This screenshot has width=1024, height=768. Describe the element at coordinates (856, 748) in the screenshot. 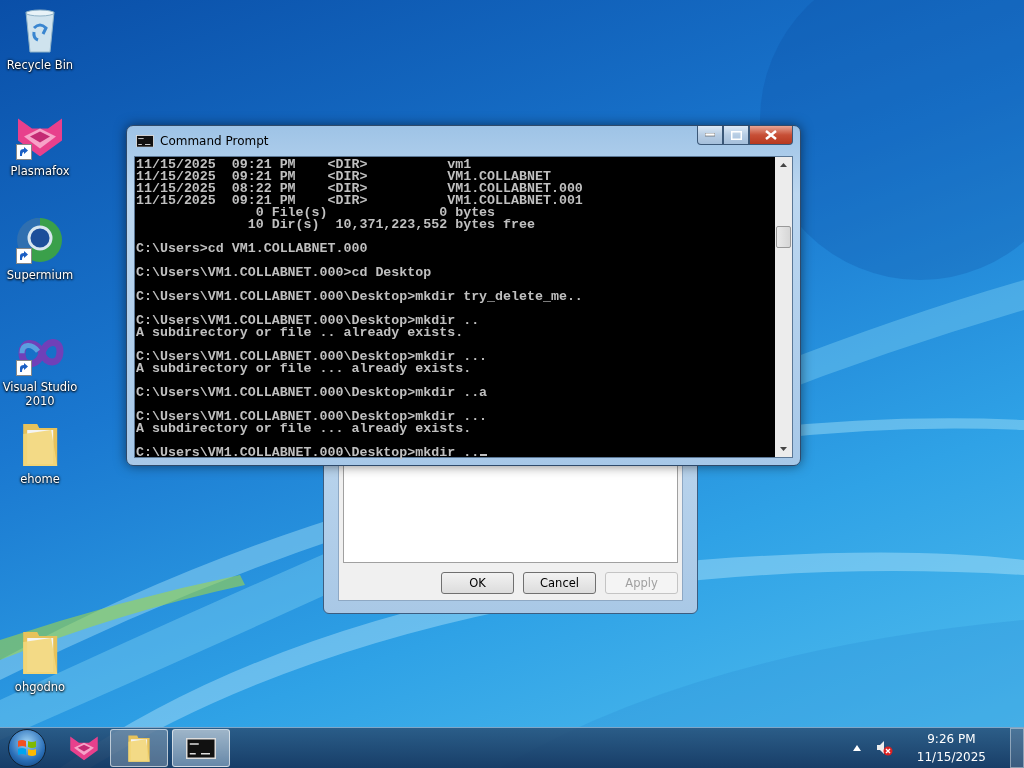

I see `show-hidden-icons-icon` at that location.